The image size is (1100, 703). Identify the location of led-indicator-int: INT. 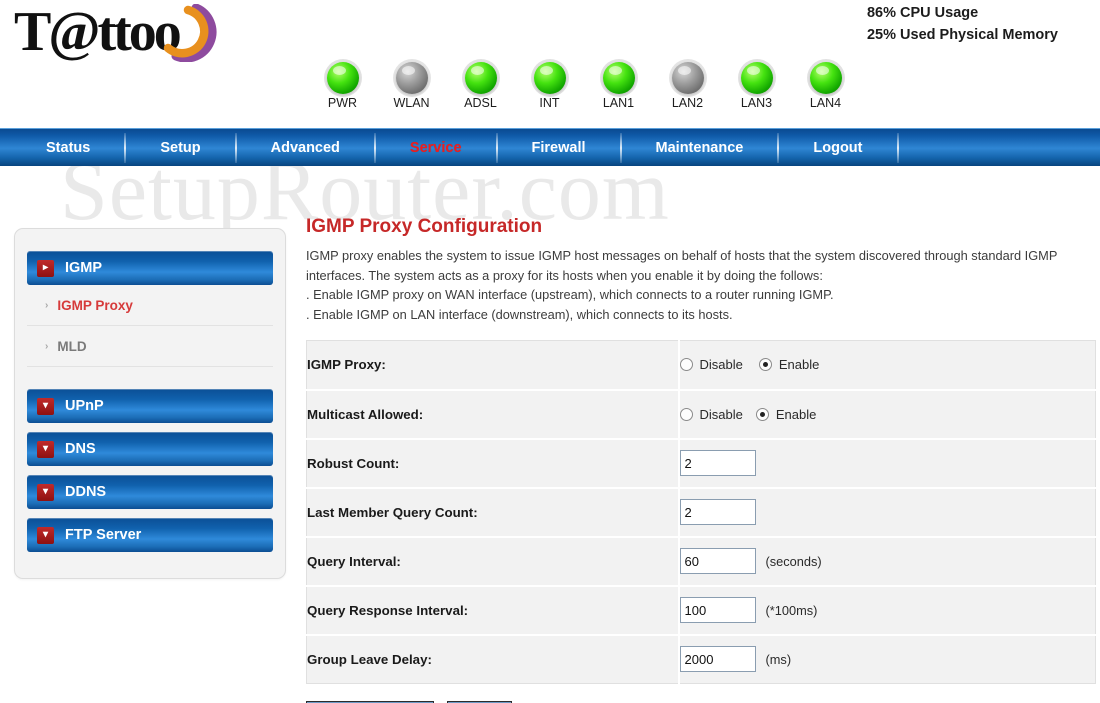
(549, 86).